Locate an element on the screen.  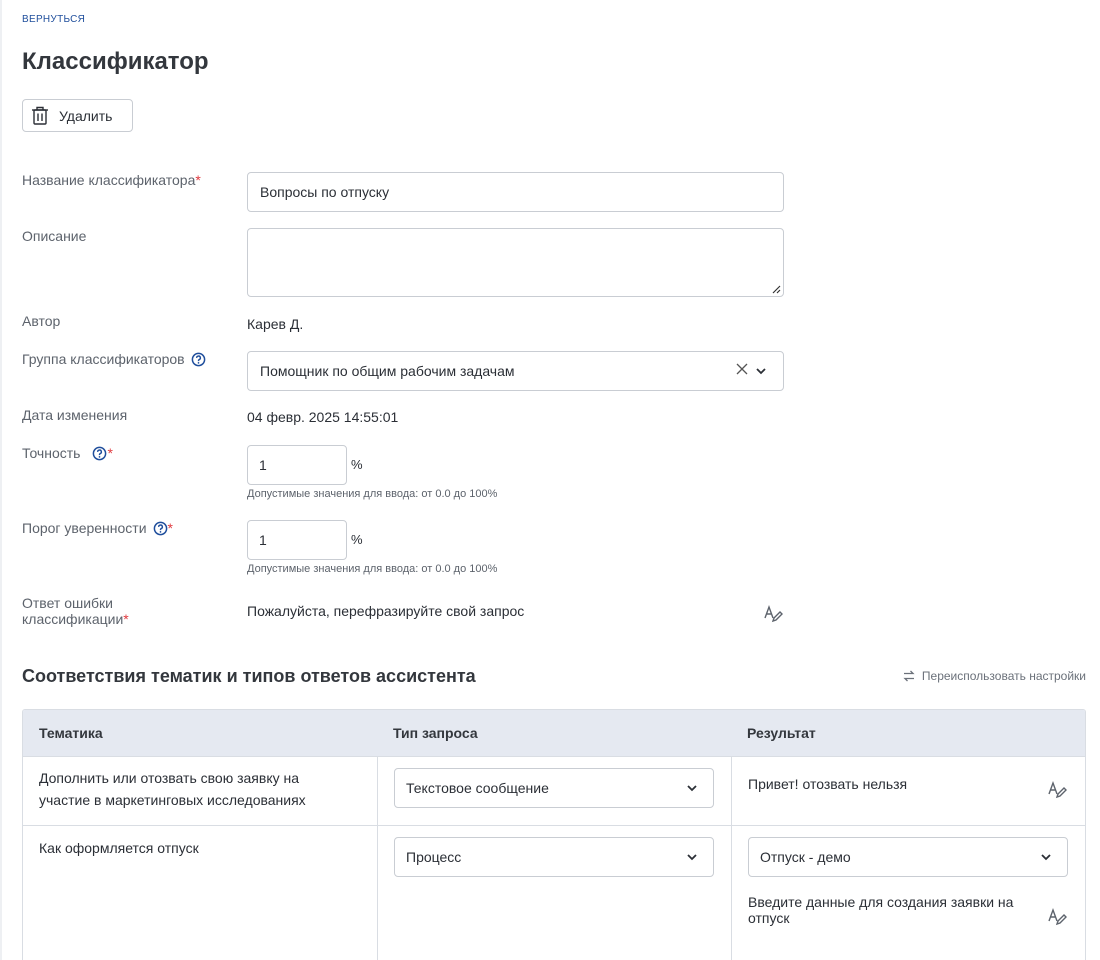
clear-icon is located at coordinates (742, 369).